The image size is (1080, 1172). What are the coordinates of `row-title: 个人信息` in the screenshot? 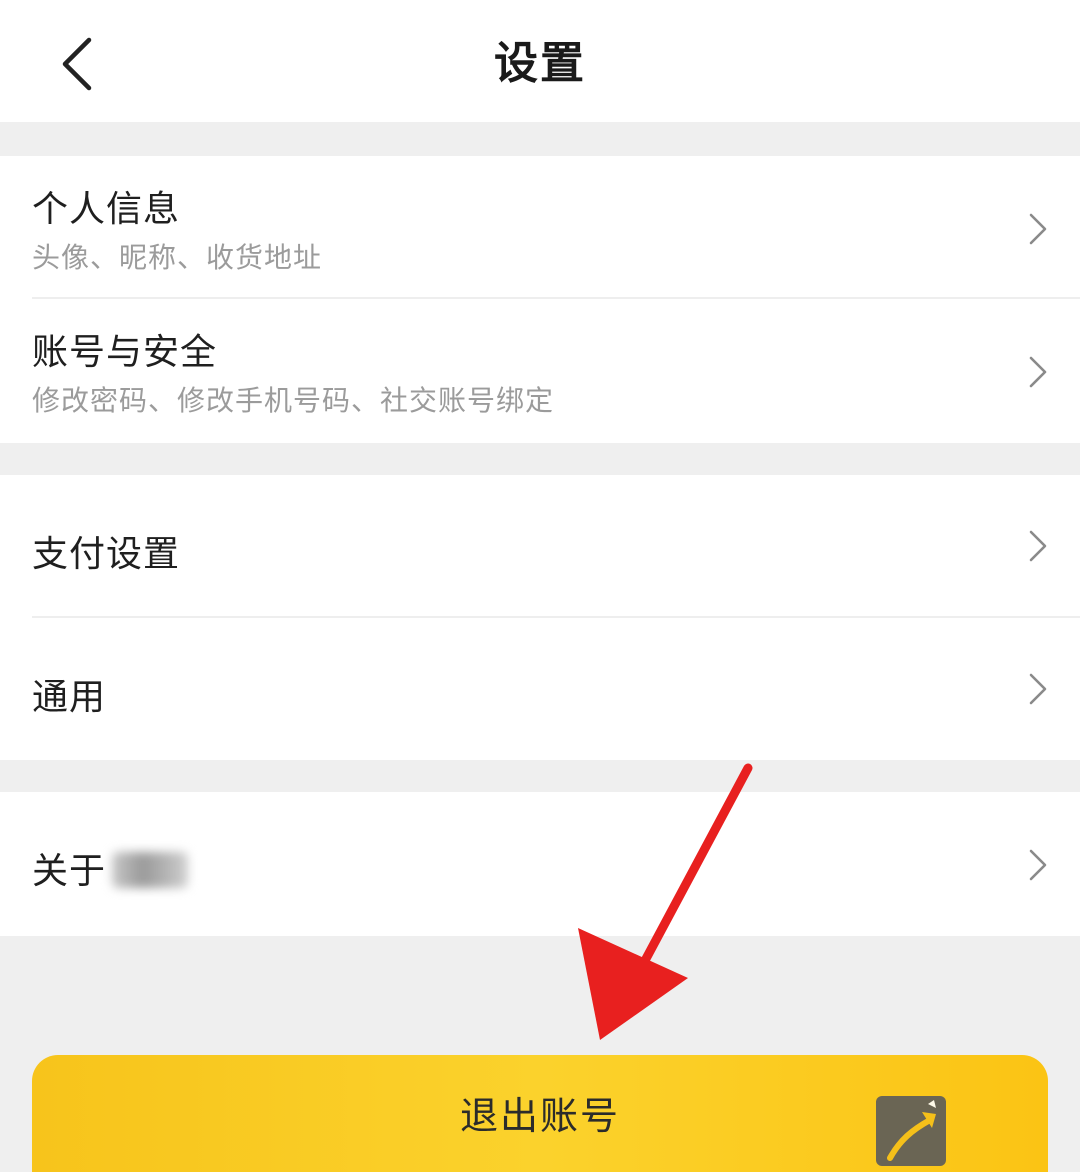 It's located at (106, 209).